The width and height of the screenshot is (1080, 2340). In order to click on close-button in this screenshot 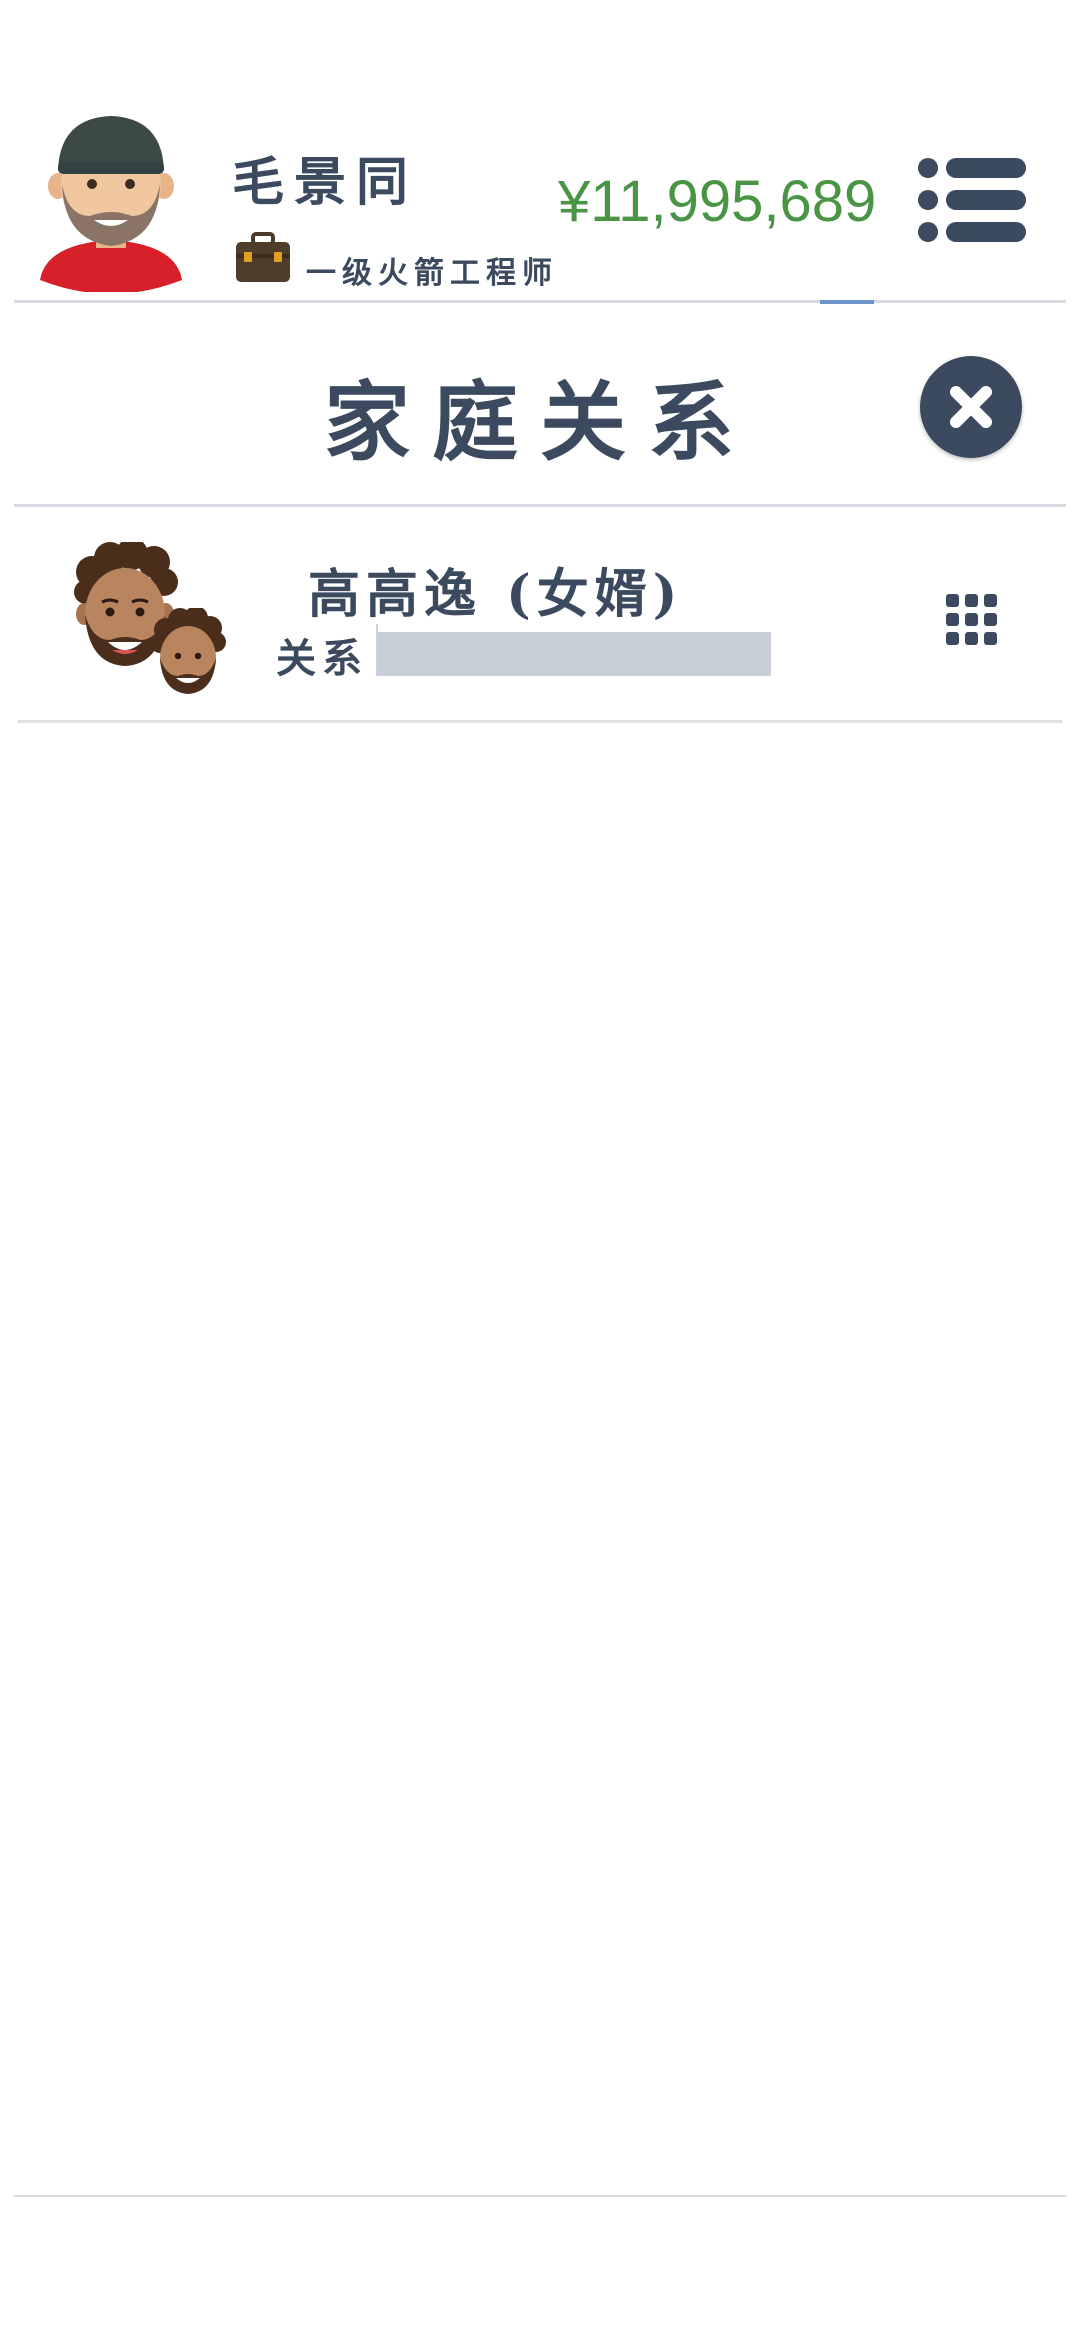, I will do `click(971, 407)`.